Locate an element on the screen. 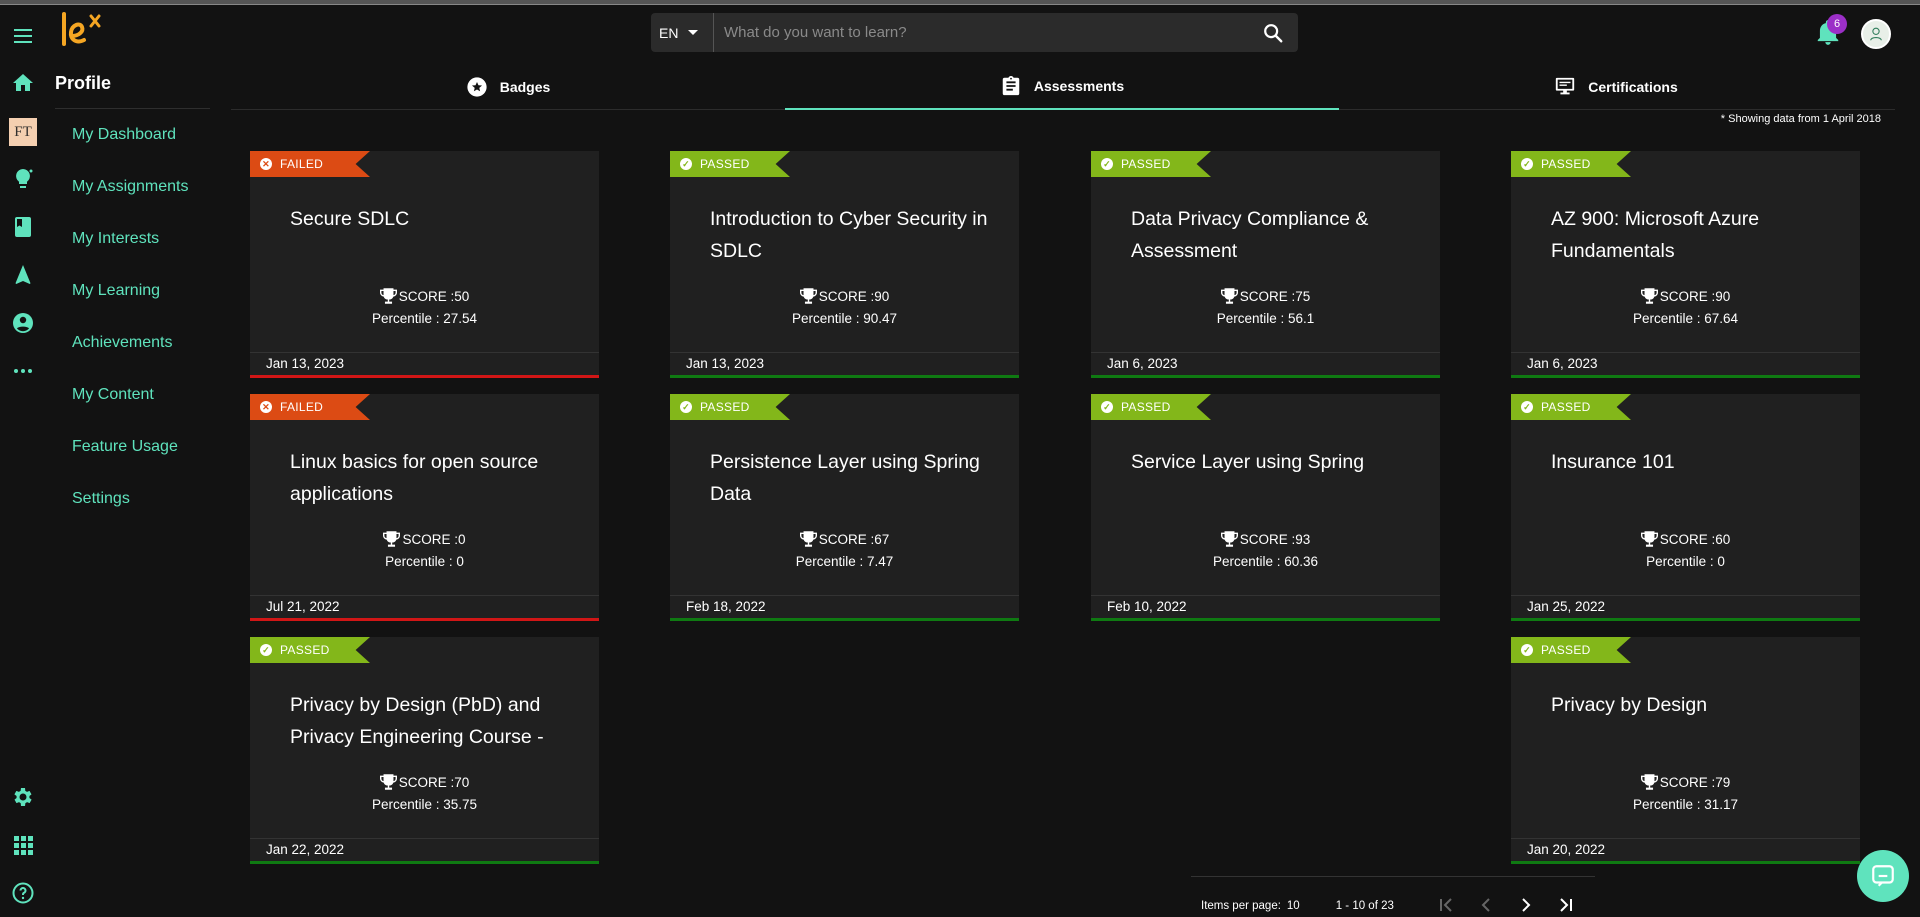 This screenshot has width=1920, height=917. window-top-border is located at coordinates (960, 2).